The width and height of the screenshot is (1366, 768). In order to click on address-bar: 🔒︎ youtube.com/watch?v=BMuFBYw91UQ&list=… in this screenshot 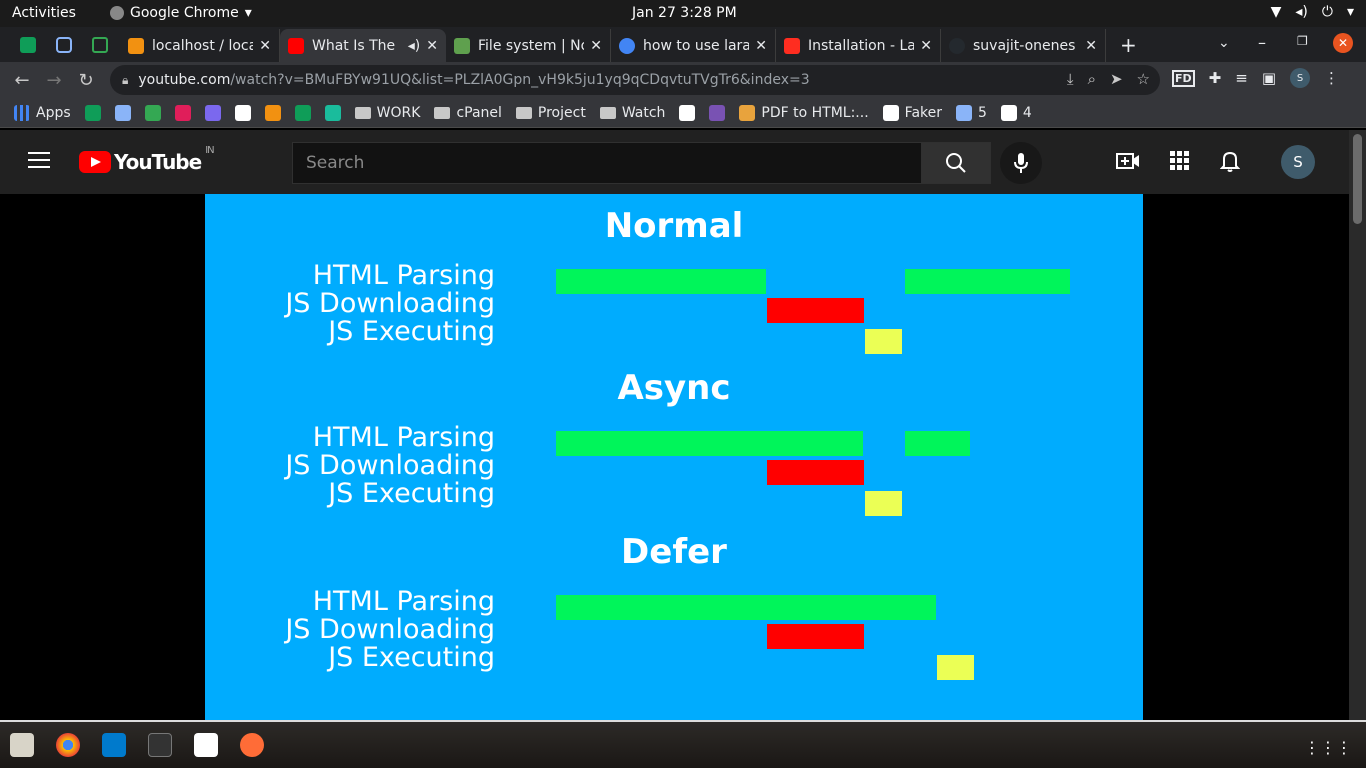, I will do `click(635, 80)`.